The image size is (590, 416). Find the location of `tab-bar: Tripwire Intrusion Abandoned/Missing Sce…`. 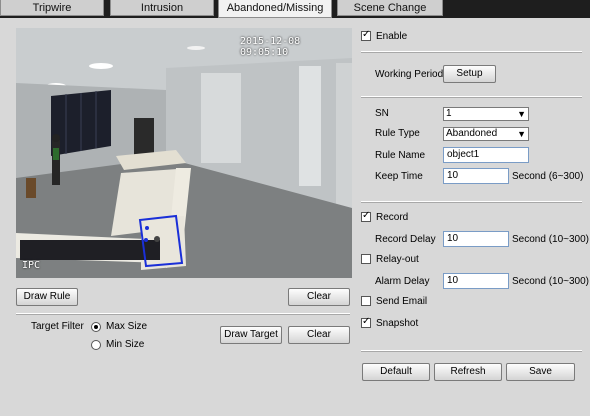

tab-bar: Tripwire Intrusion Abandoned/Missing Sce… is located at coordinates (295, 9).